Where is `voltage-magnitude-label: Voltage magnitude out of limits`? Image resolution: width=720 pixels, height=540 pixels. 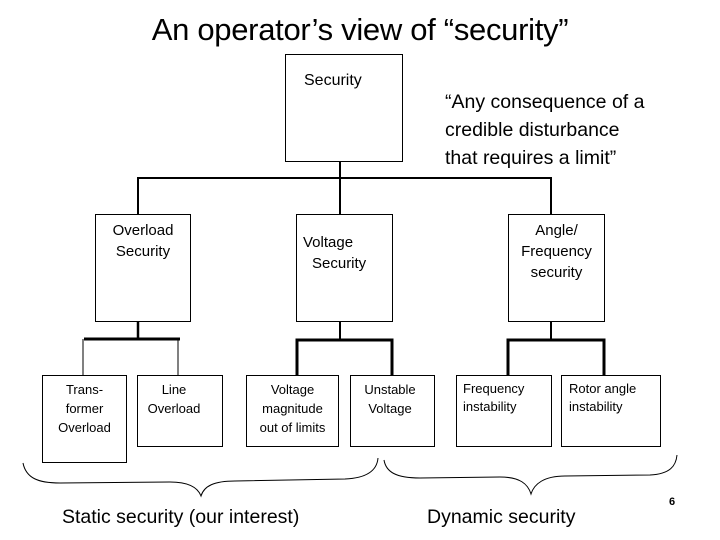 voltage-magnitude-label: Voltage magnitude out of limits is located at coordinates (292, 408).